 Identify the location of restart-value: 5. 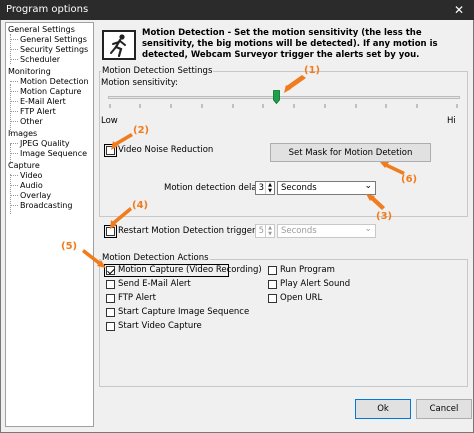
(261, 231).